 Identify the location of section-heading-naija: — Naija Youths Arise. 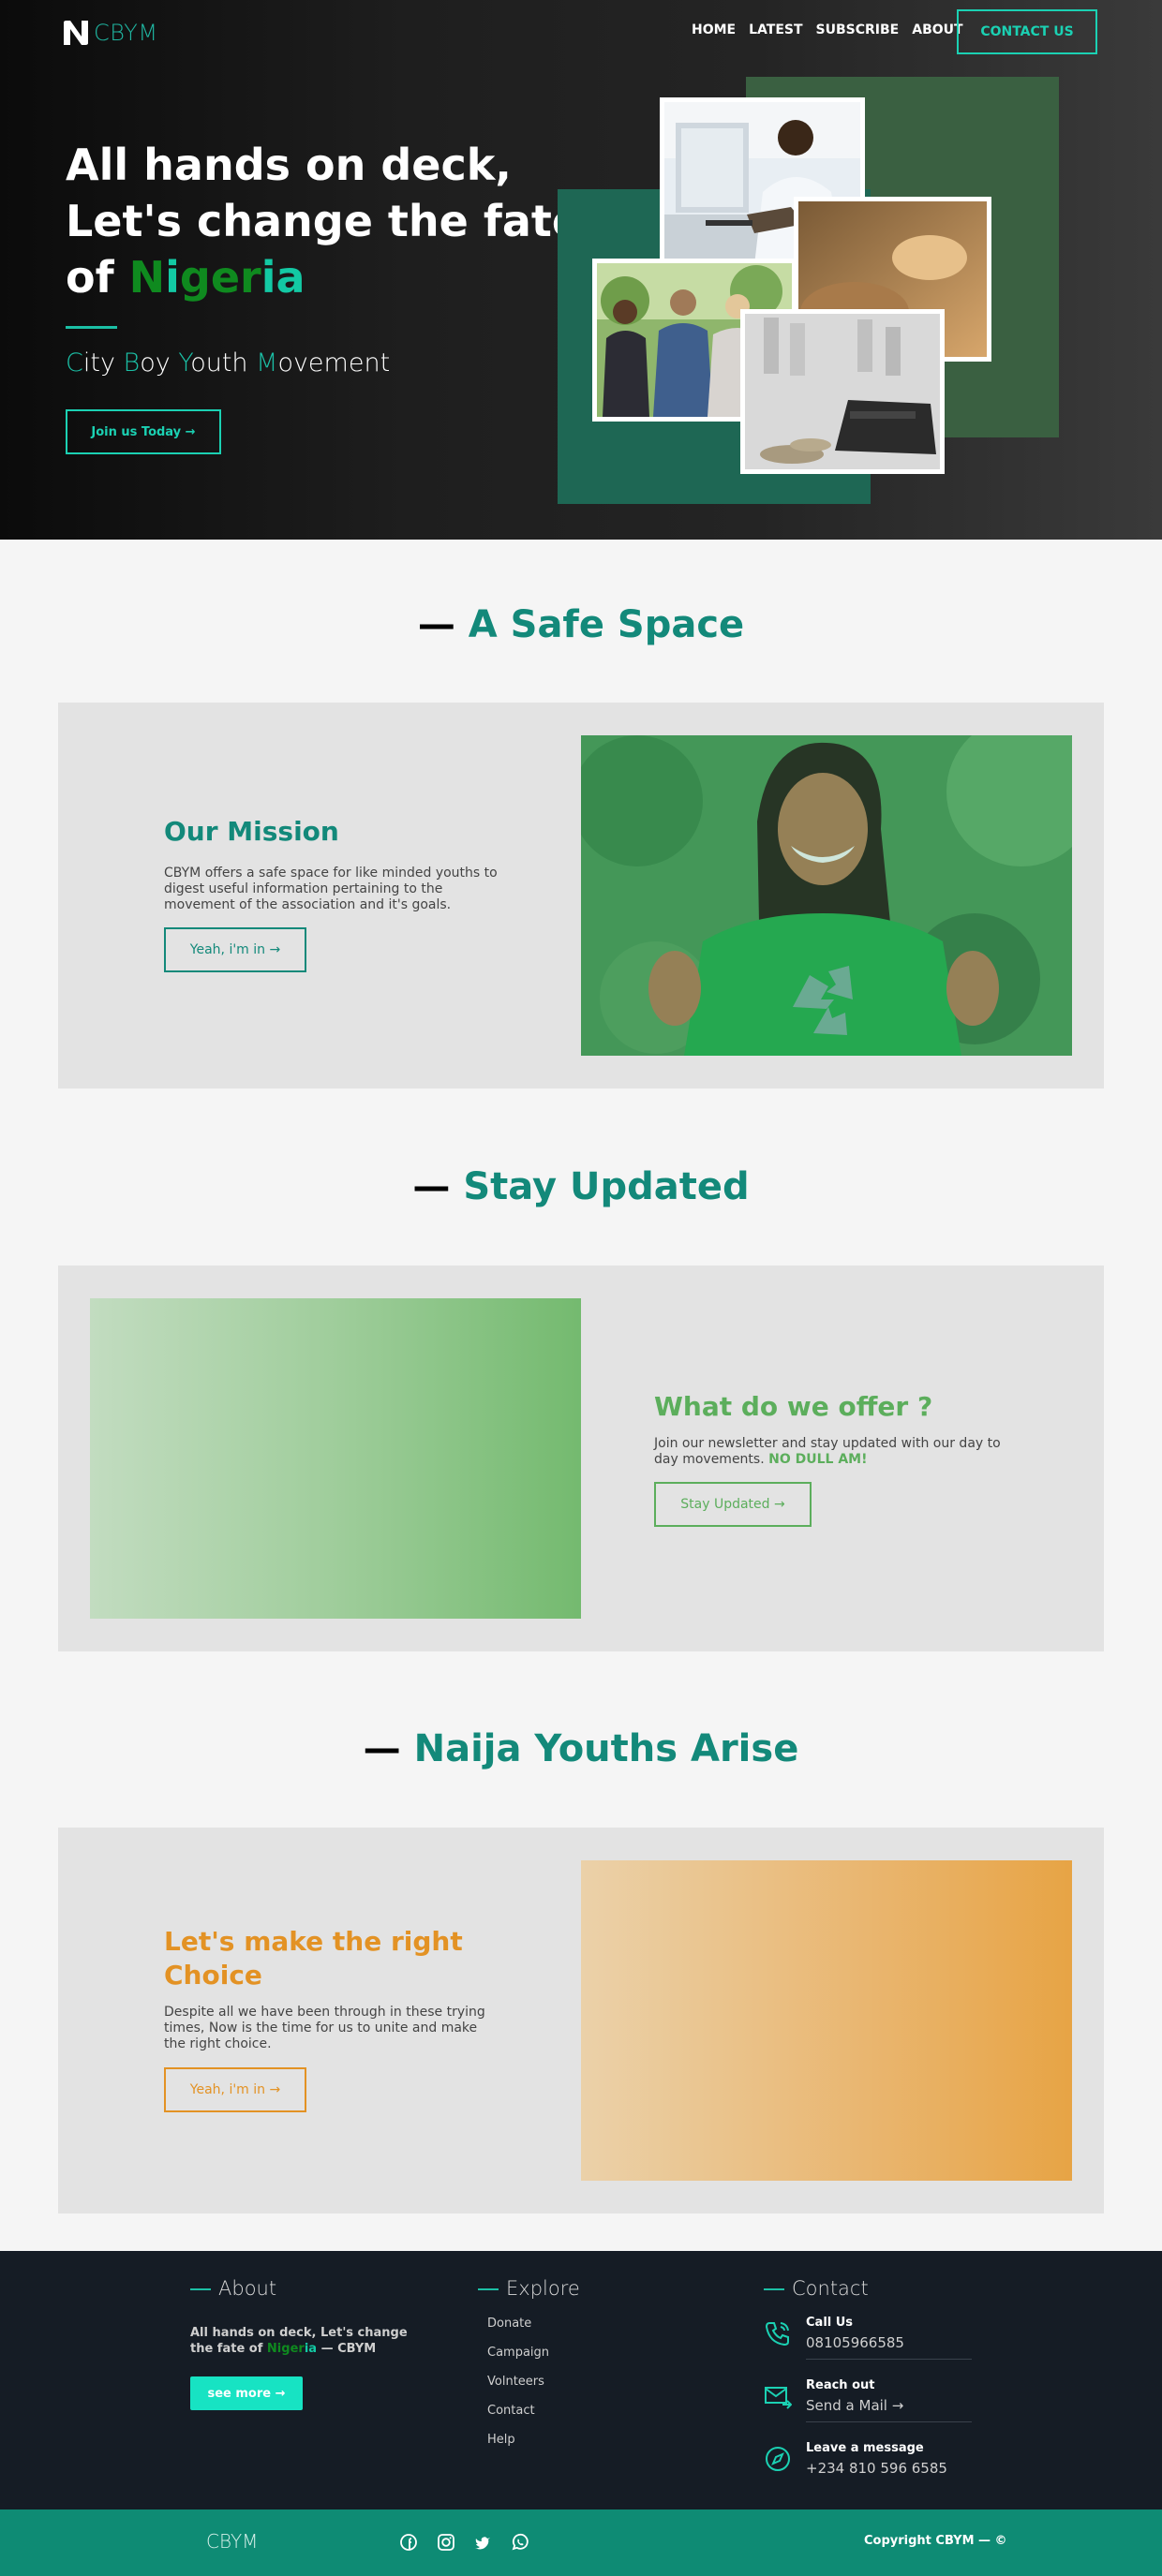
(581, 1748).